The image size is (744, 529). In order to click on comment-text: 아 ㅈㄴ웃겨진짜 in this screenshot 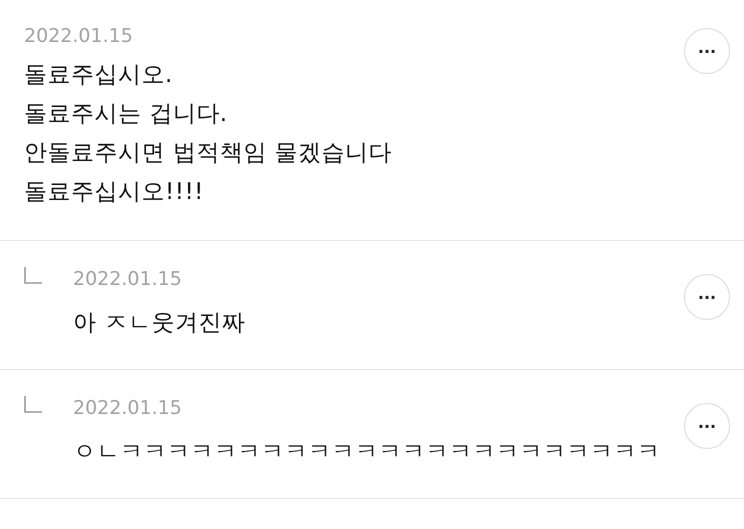, I will do `click(159, 323)`.